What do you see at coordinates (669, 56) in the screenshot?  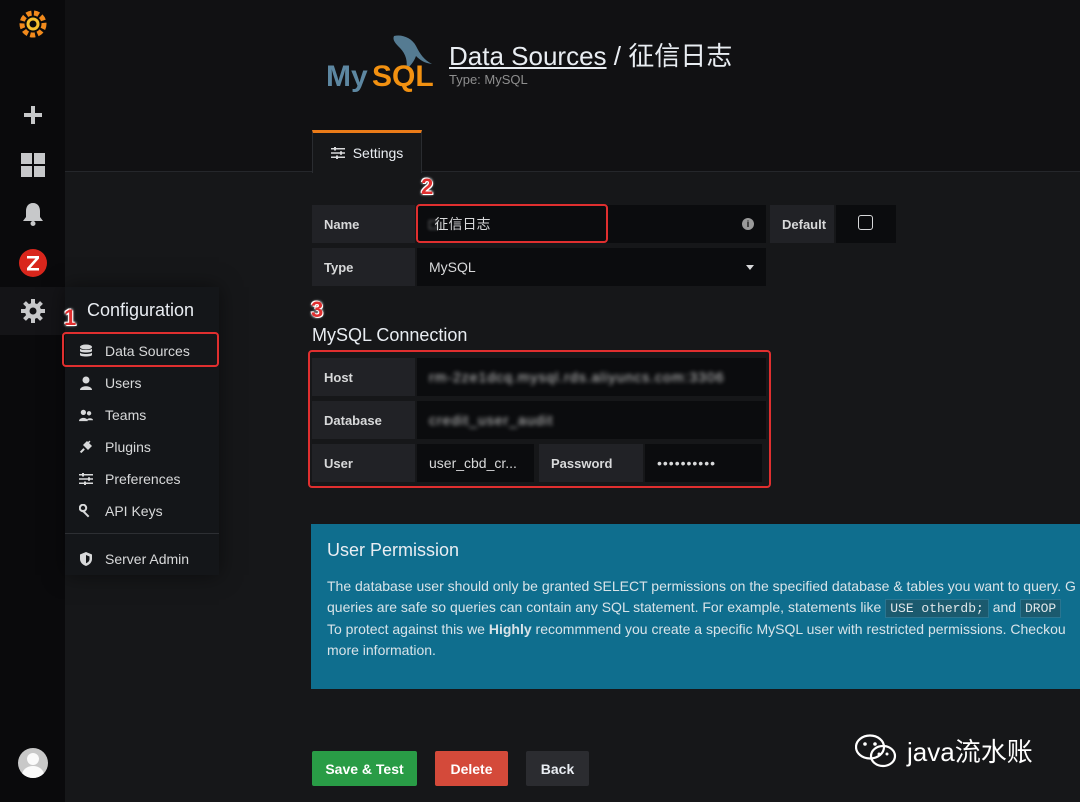 I see `page-title-rest: / 征信日志` at bounding box center [669, 56].